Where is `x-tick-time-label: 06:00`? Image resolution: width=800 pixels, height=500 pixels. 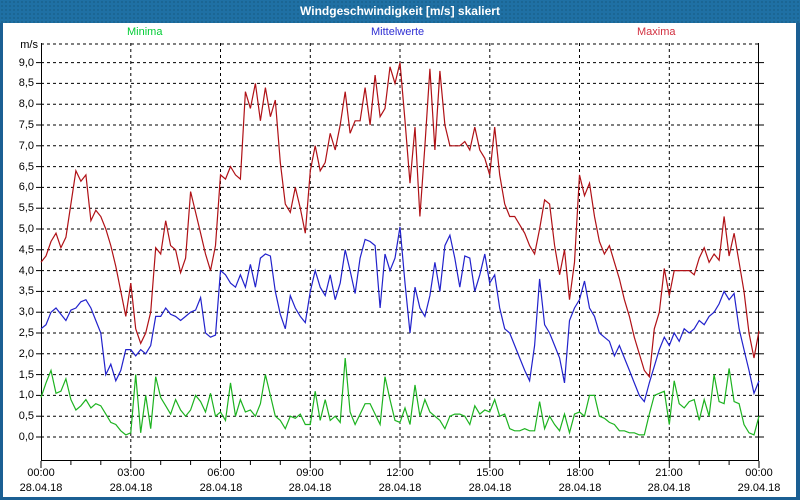 x-tick-time-label: 06:00 is located at coordinates (221, 473).